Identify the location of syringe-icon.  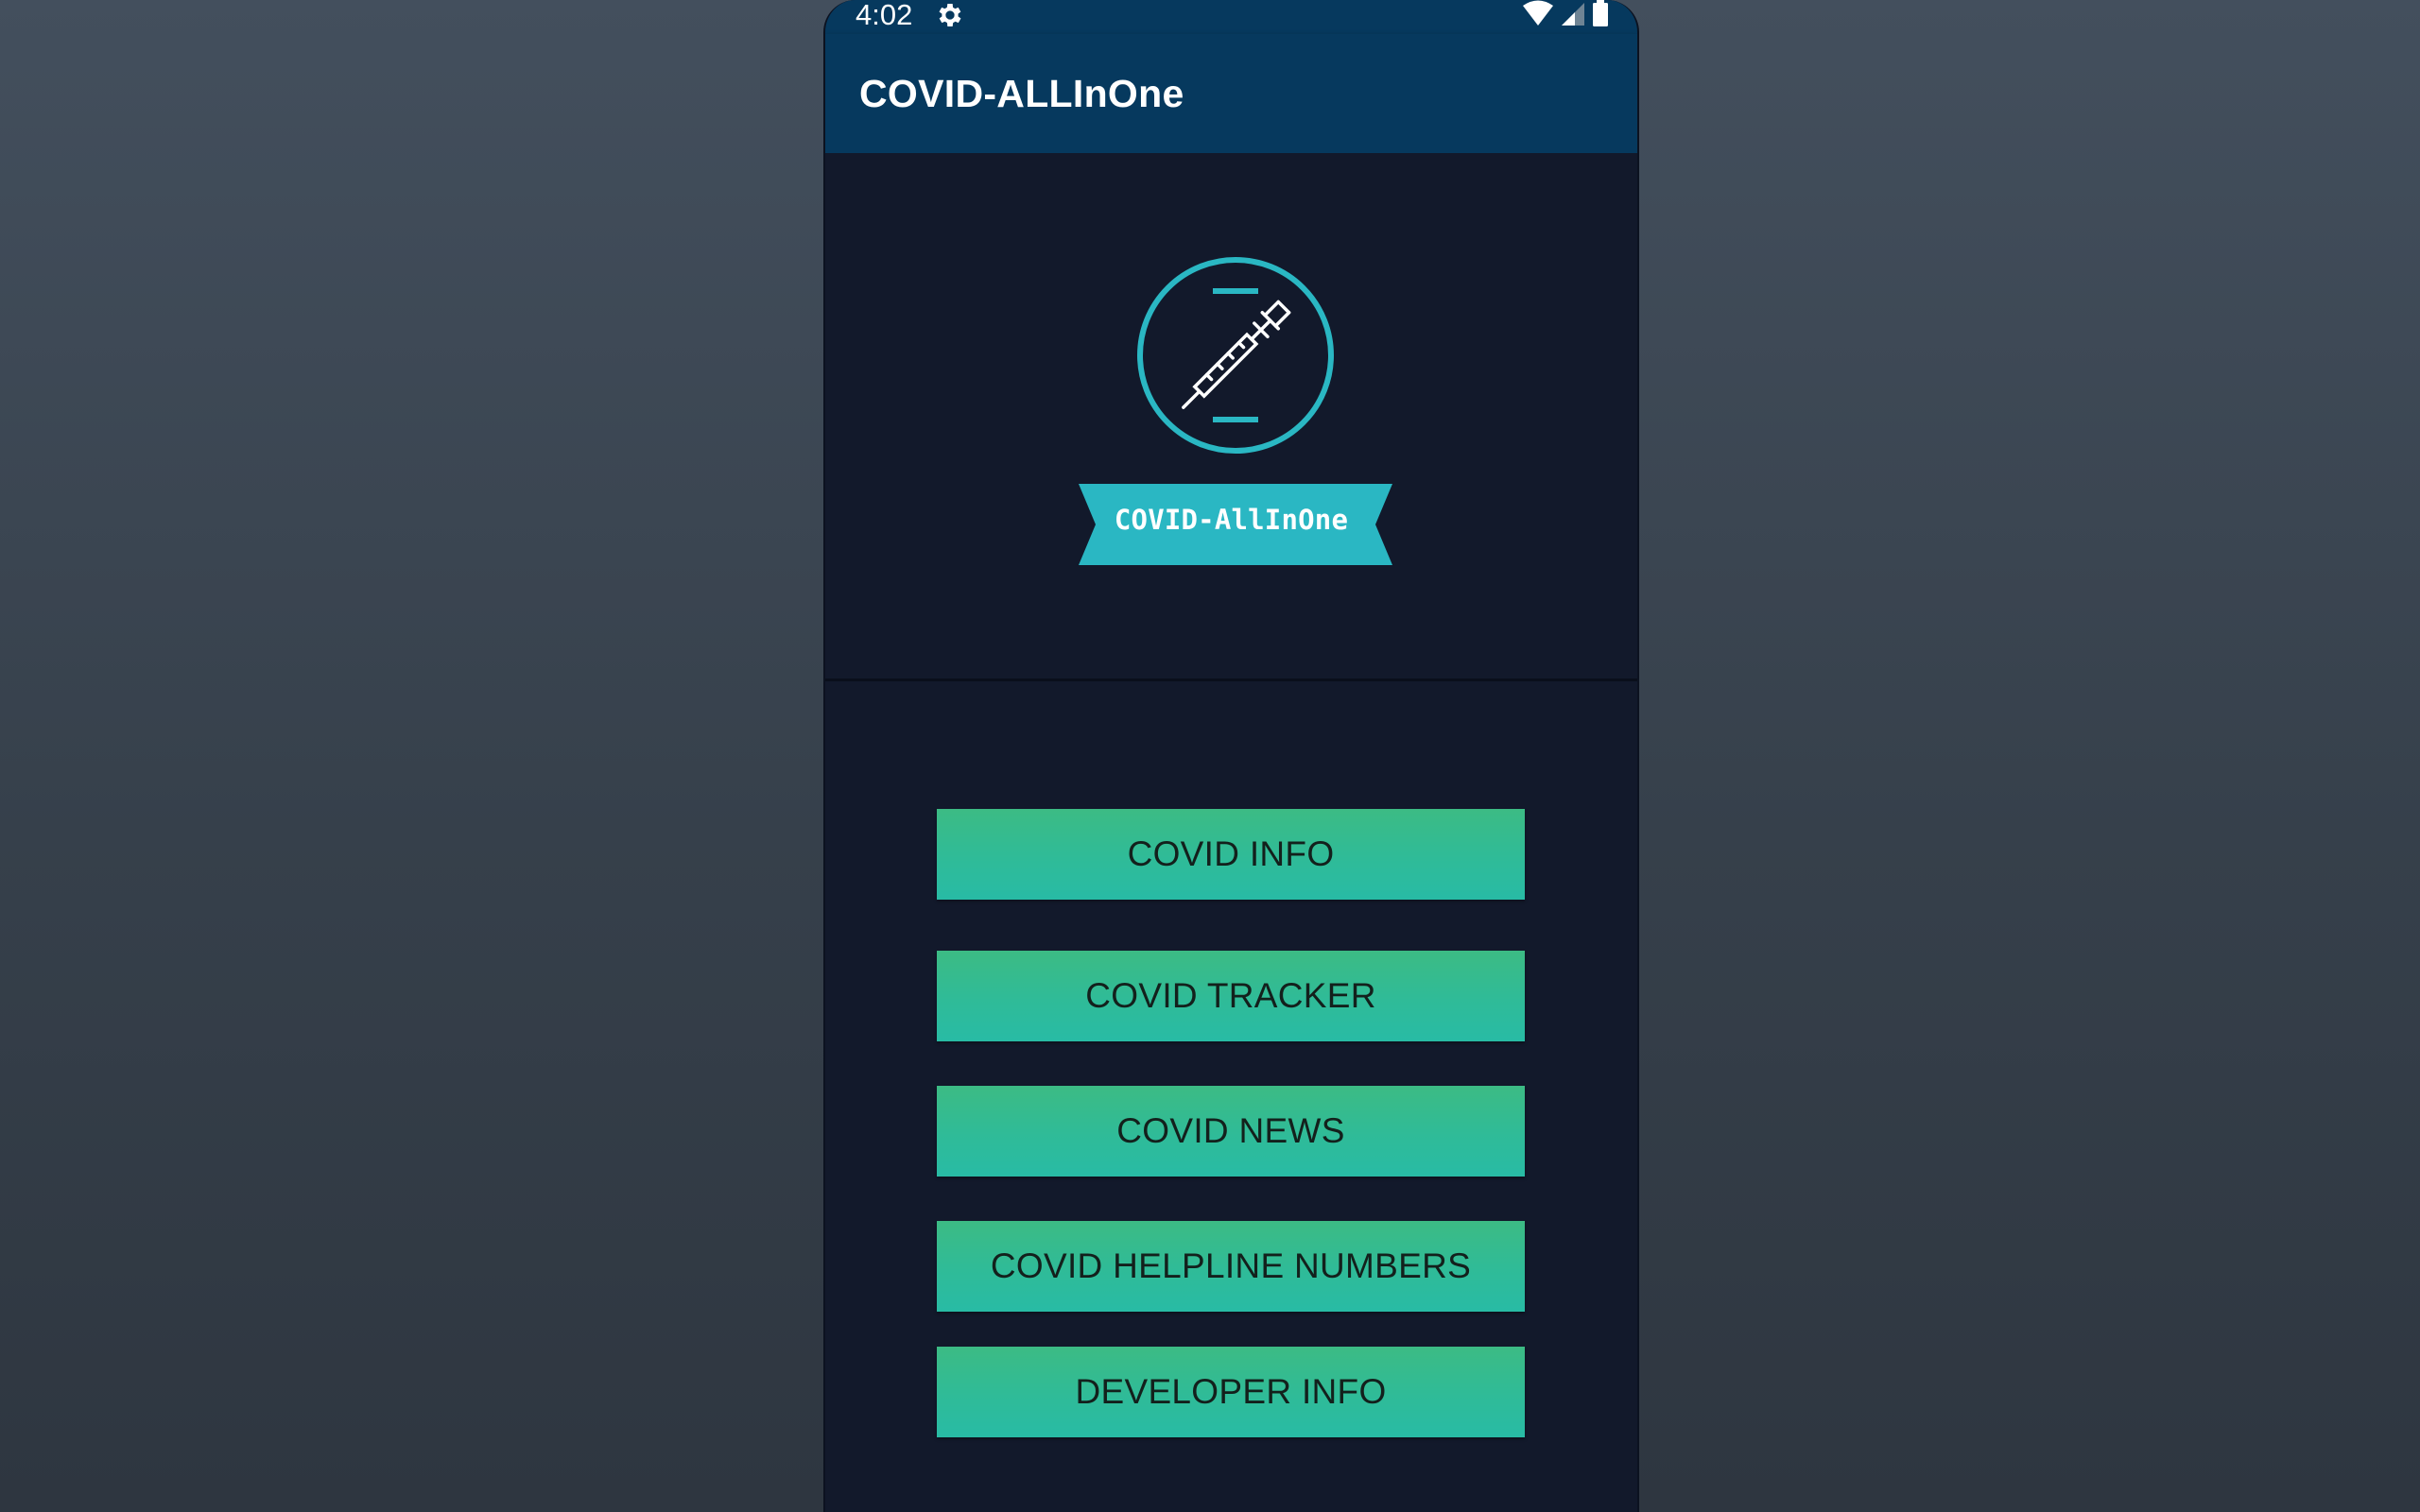
(1236, 354).